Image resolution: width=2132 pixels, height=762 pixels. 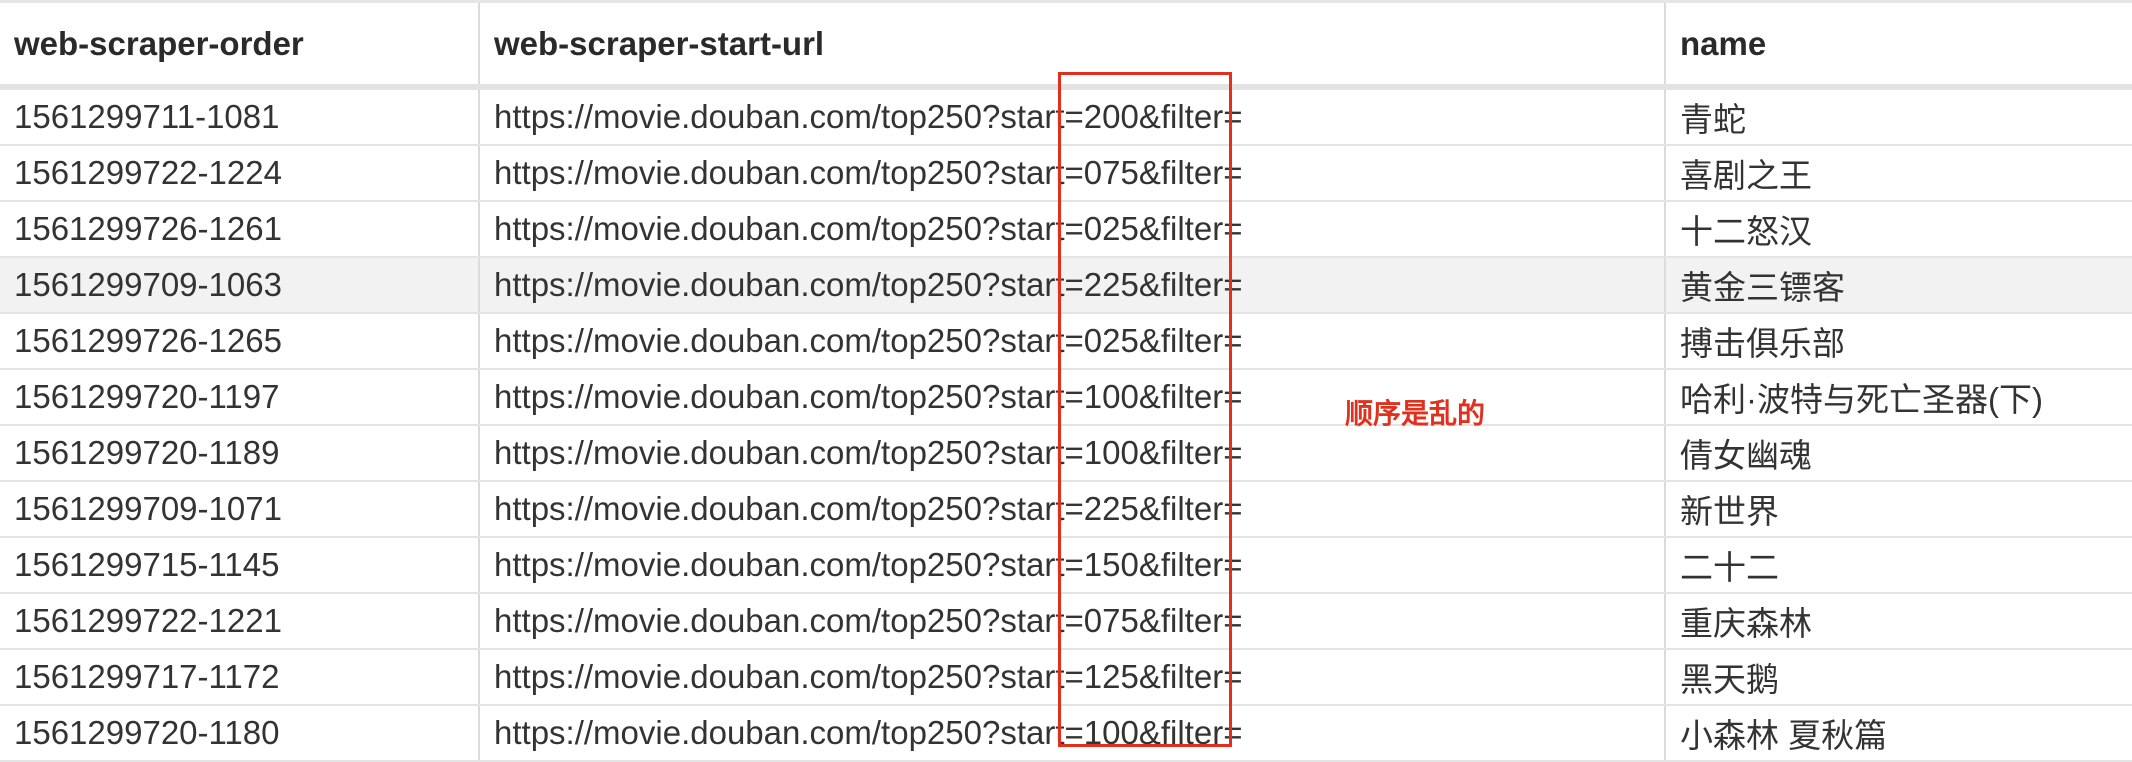 I want to click on cell-name: 重庆森林, so click(x=1898, y=621).